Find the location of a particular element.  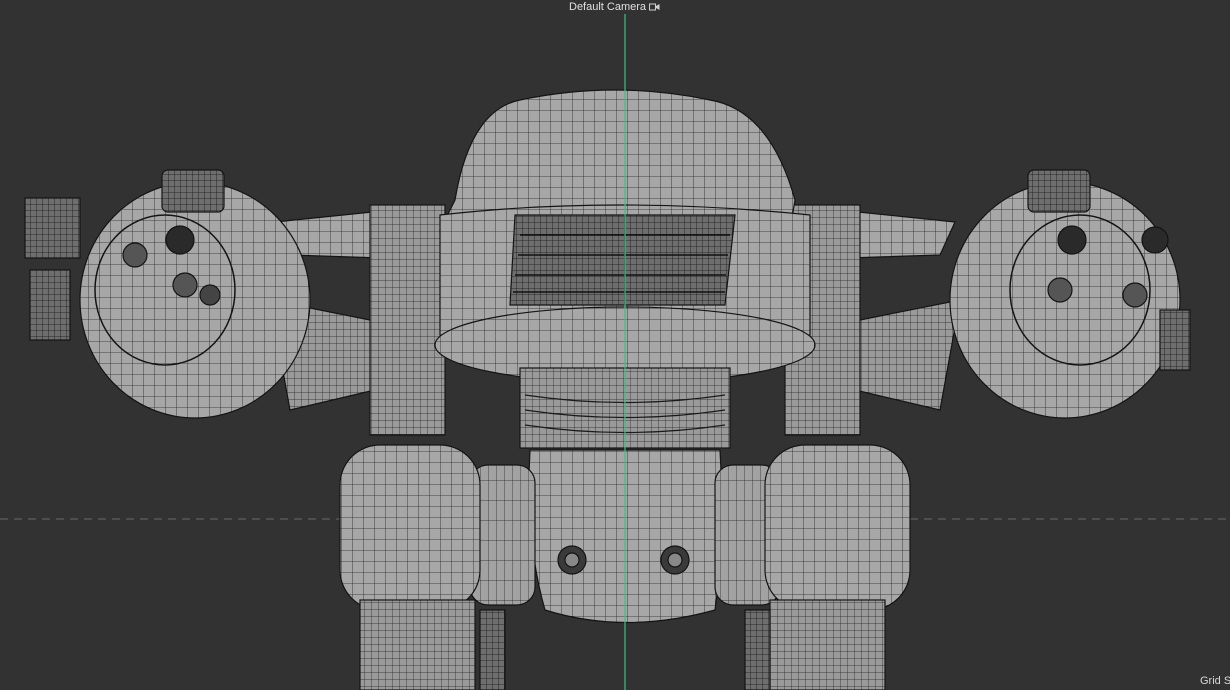

grid-label: Grid S is located at coordinates (1215, 681).